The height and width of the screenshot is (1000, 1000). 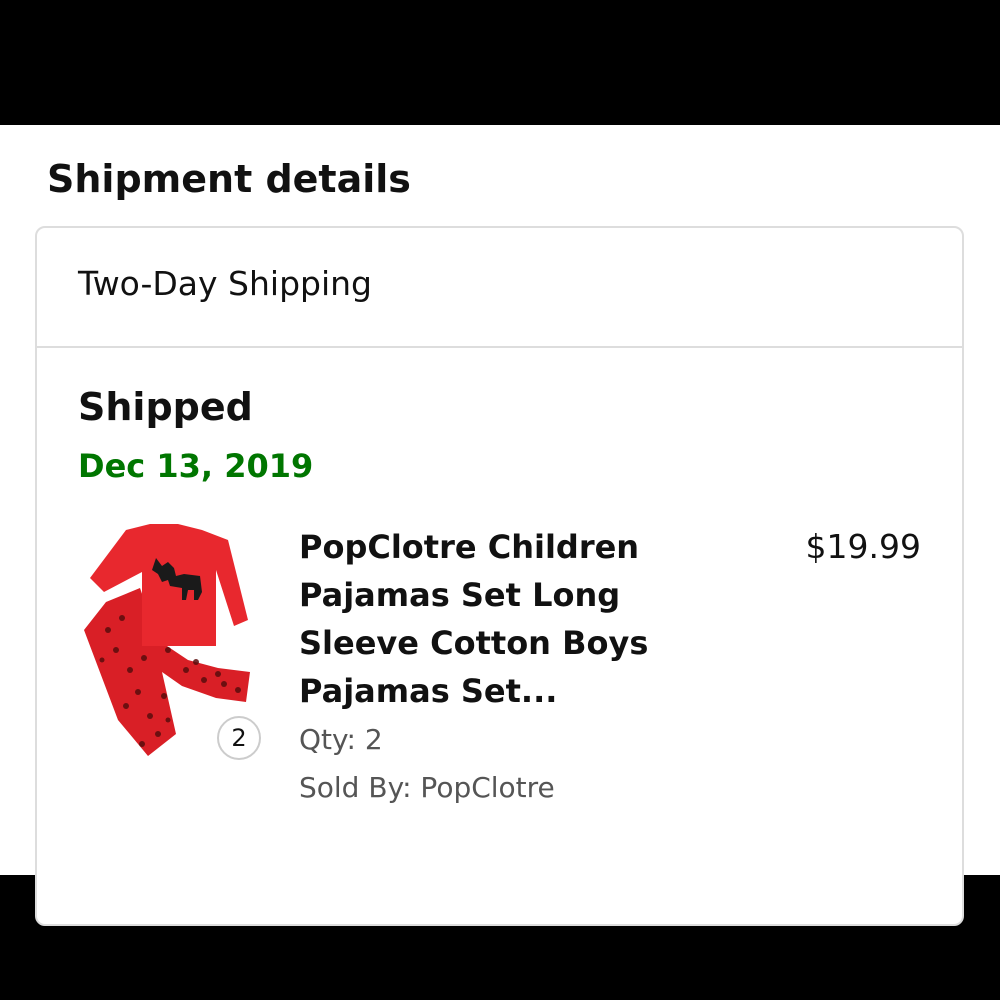 I want to click on shipping-method: Two-Day Shipping, so click(x=225, y=283).